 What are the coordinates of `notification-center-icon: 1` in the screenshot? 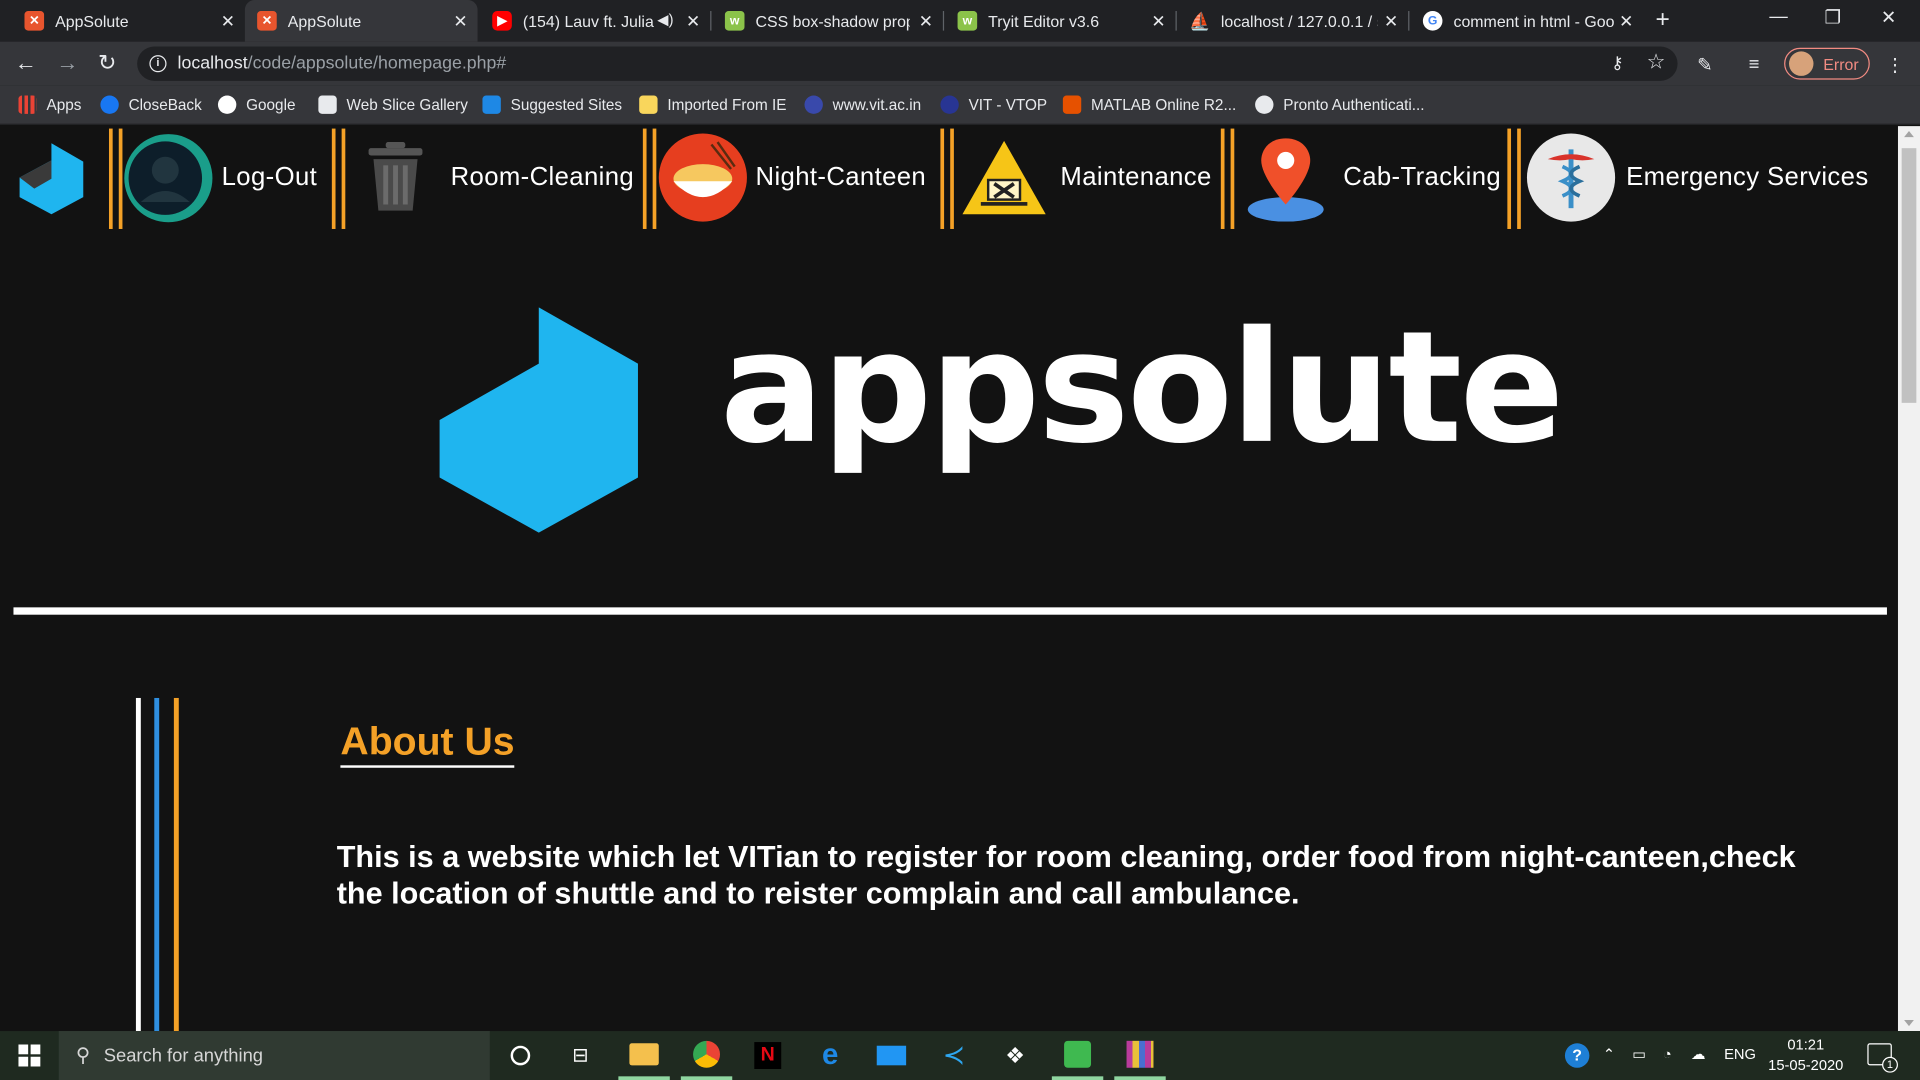 It's located at (1882, 1058).